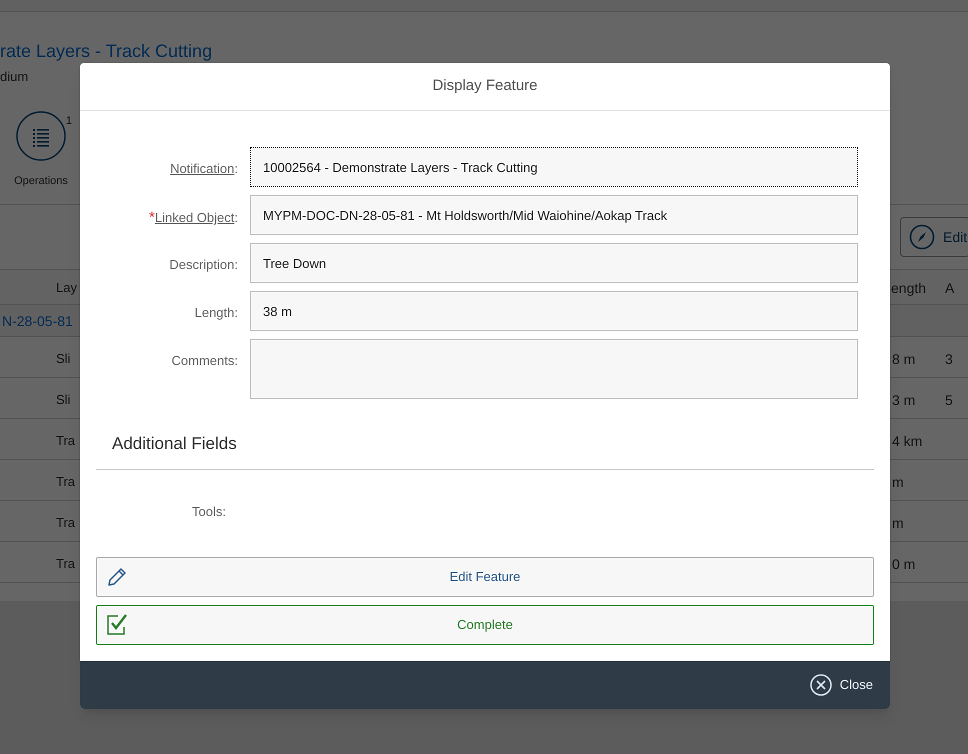  What do you see at coordinates (485, 577) in the screenshot?
I see `edit-feature-button: Edit Feature` at bounding box center [485, 577].